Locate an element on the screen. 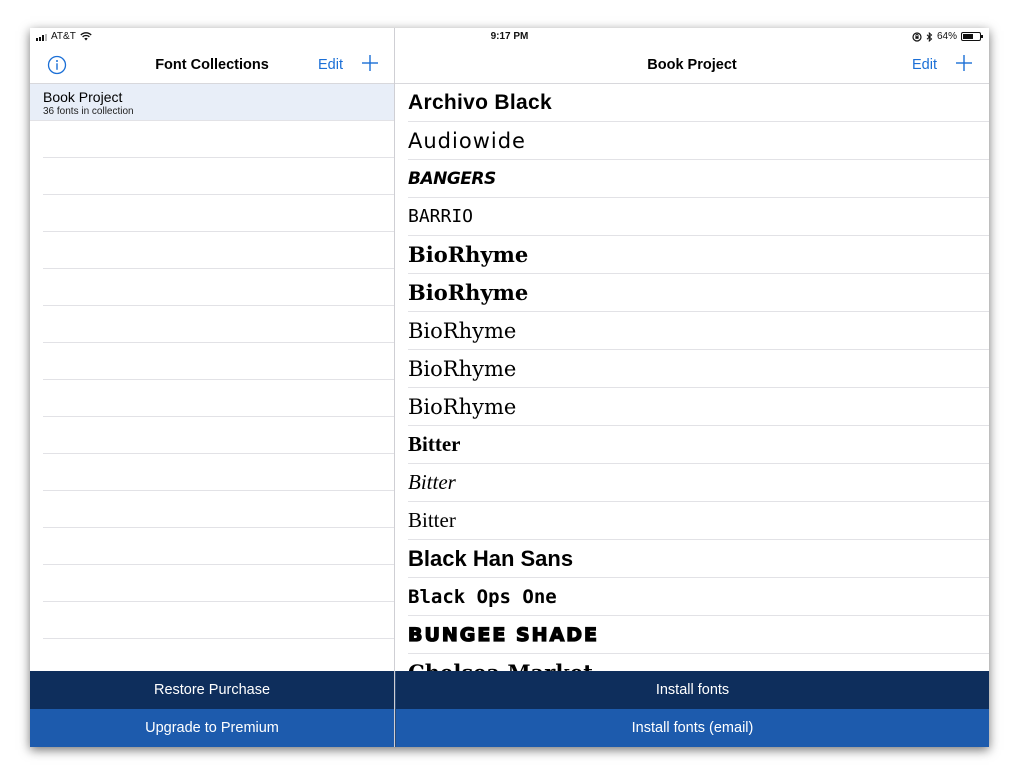  collection-count: 36 fonts in collection is located at coordinates (88, 111).